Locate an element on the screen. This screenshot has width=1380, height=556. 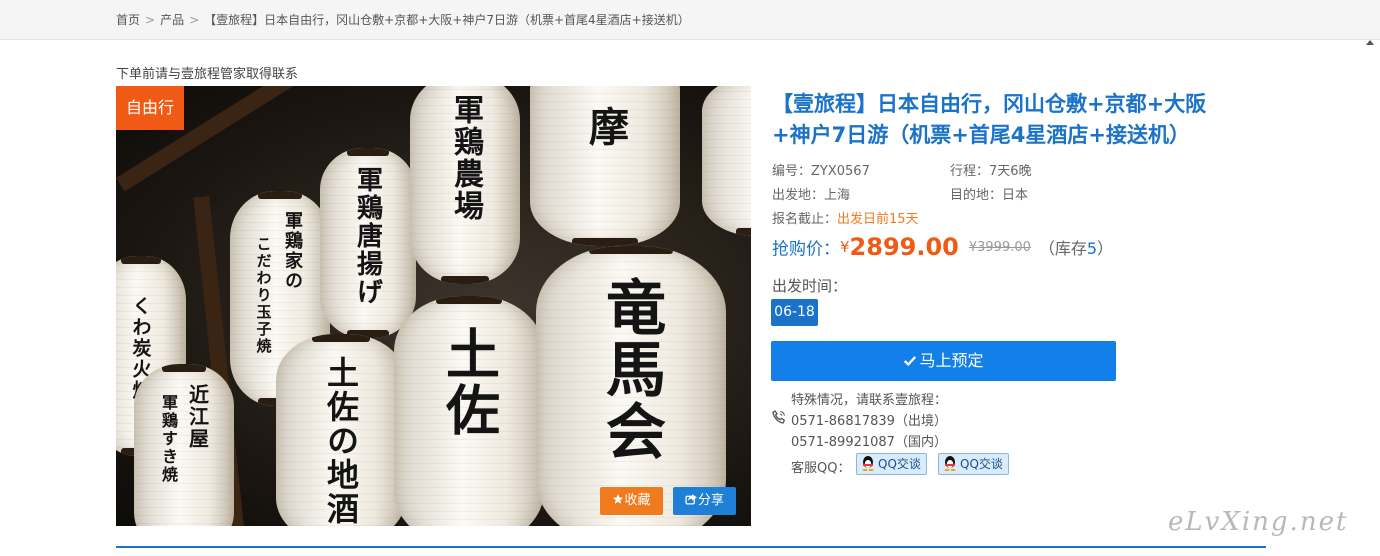
photo-lantern: 土佐の地酒 is located at coordinates (341, 430).